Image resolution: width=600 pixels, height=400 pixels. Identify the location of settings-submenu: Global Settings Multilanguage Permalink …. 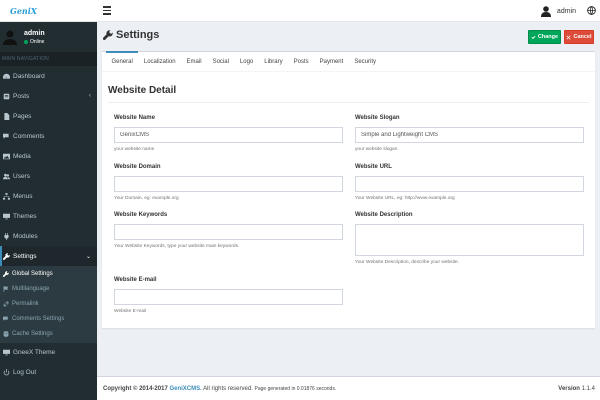
(48, 304).